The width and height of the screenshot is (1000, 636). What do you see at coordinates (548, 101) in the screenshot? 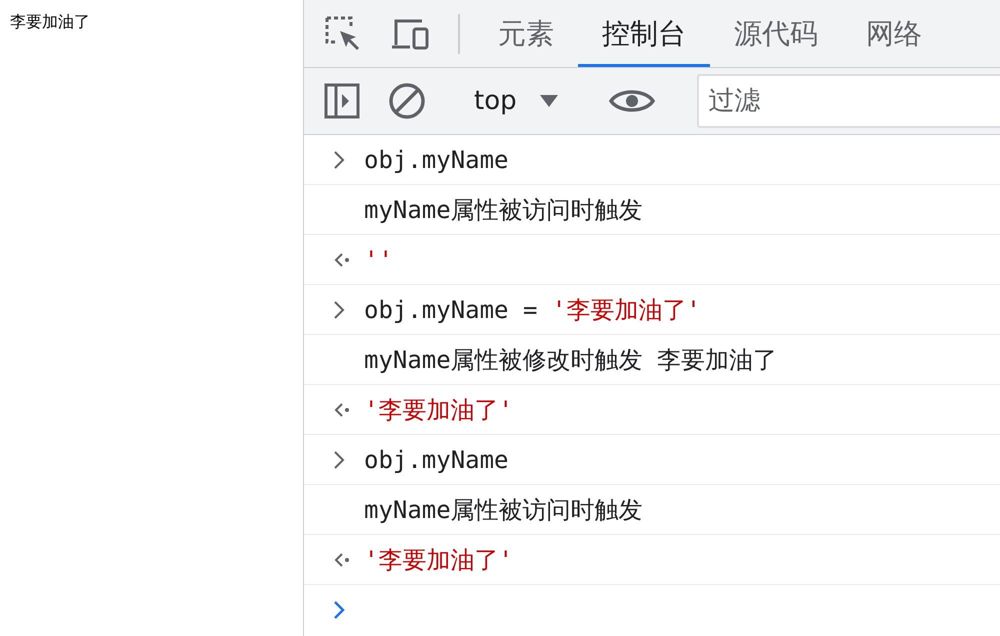
I see `caret-icon` at bounding box center [548, 101].